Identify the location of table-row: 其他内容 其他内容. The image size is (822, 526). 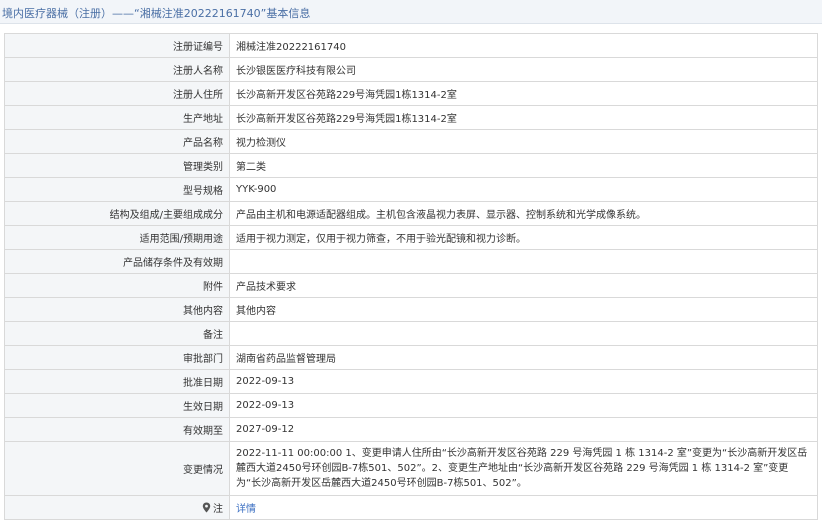
(411, 309).